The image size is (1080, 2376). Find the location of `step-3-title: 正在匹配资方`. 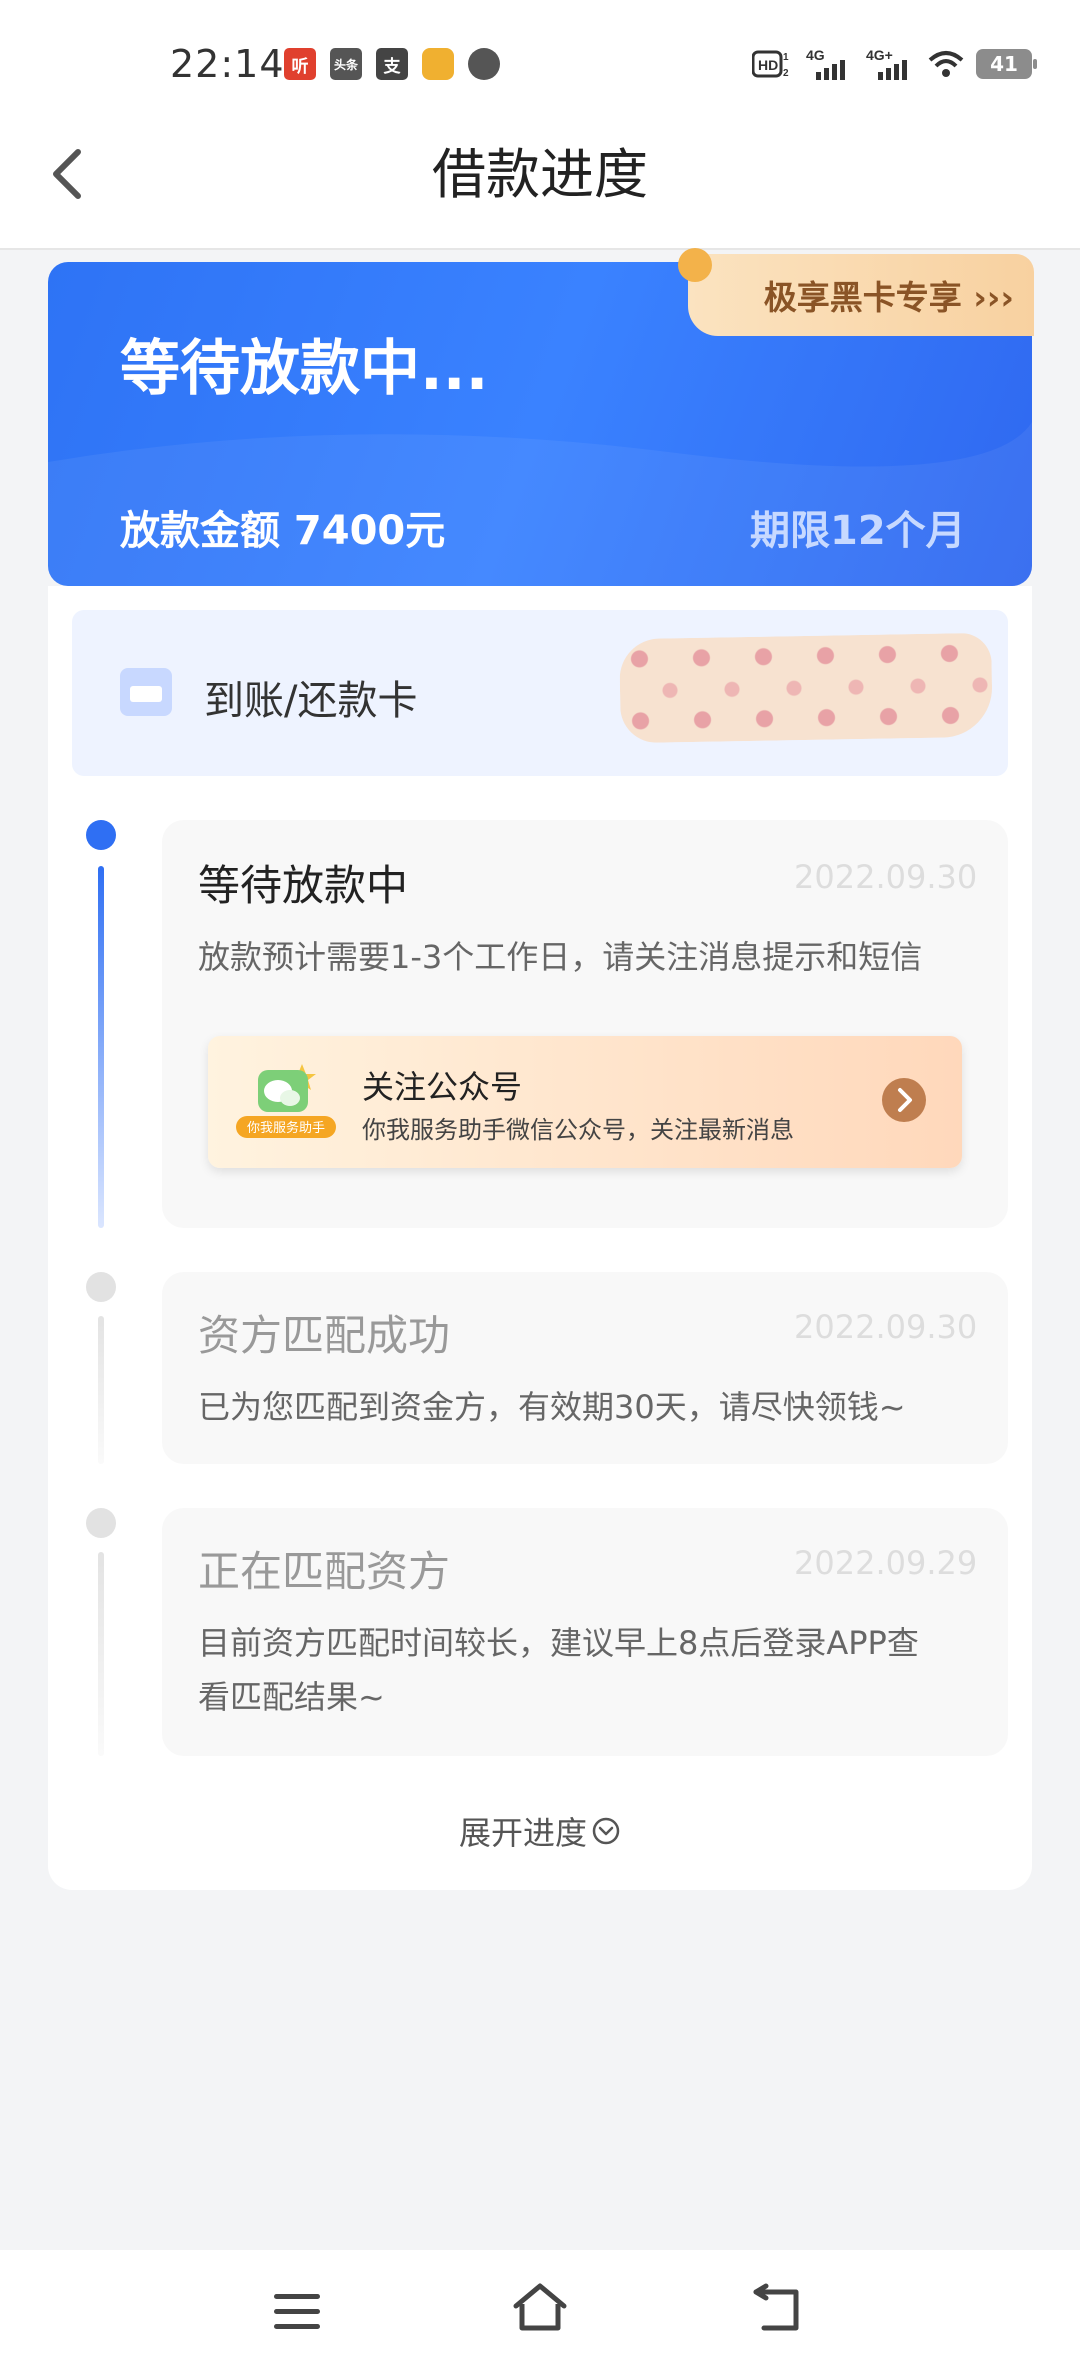

step-3-title: 正在匹配资方 is located at coordinates (324, 1571).